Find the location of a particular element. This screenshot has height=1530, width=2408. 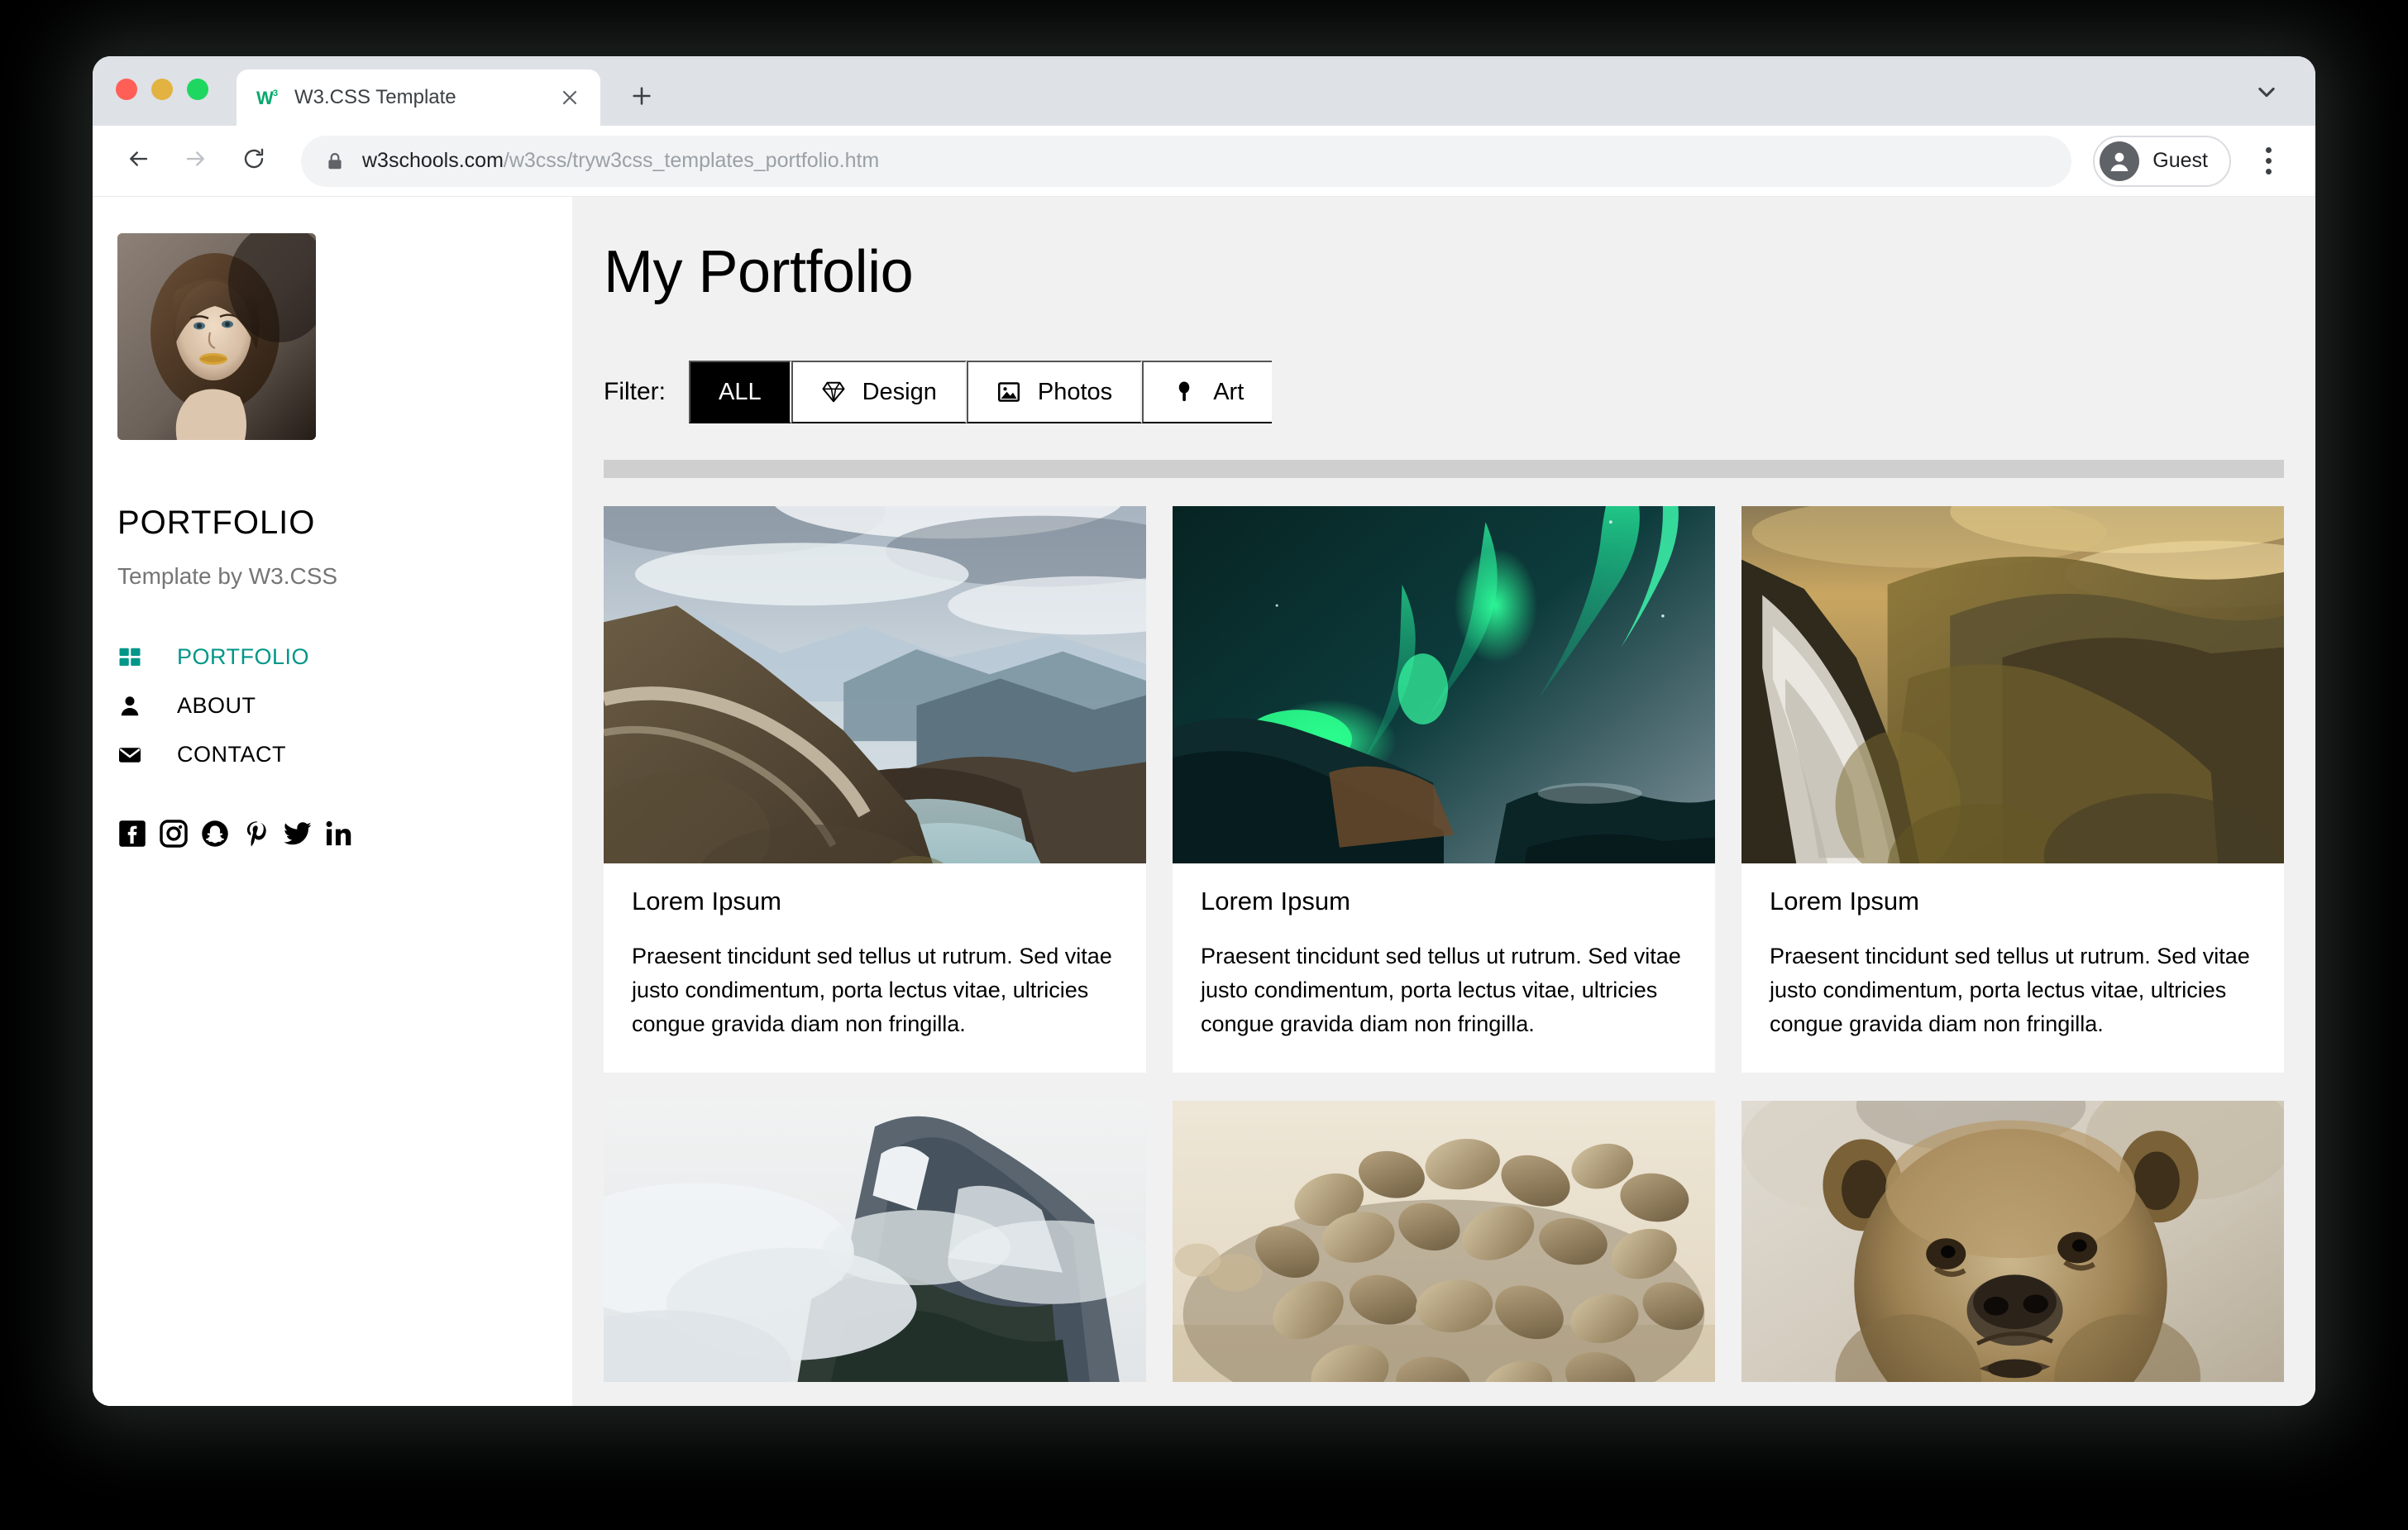

close-window-button is located at coordinates (126, 89).